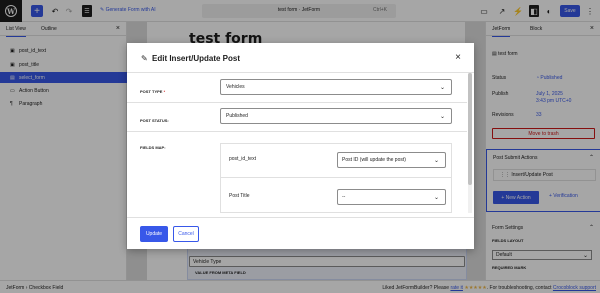  I want to click on post-type-label: POST TYPE *, so click(152, 91).